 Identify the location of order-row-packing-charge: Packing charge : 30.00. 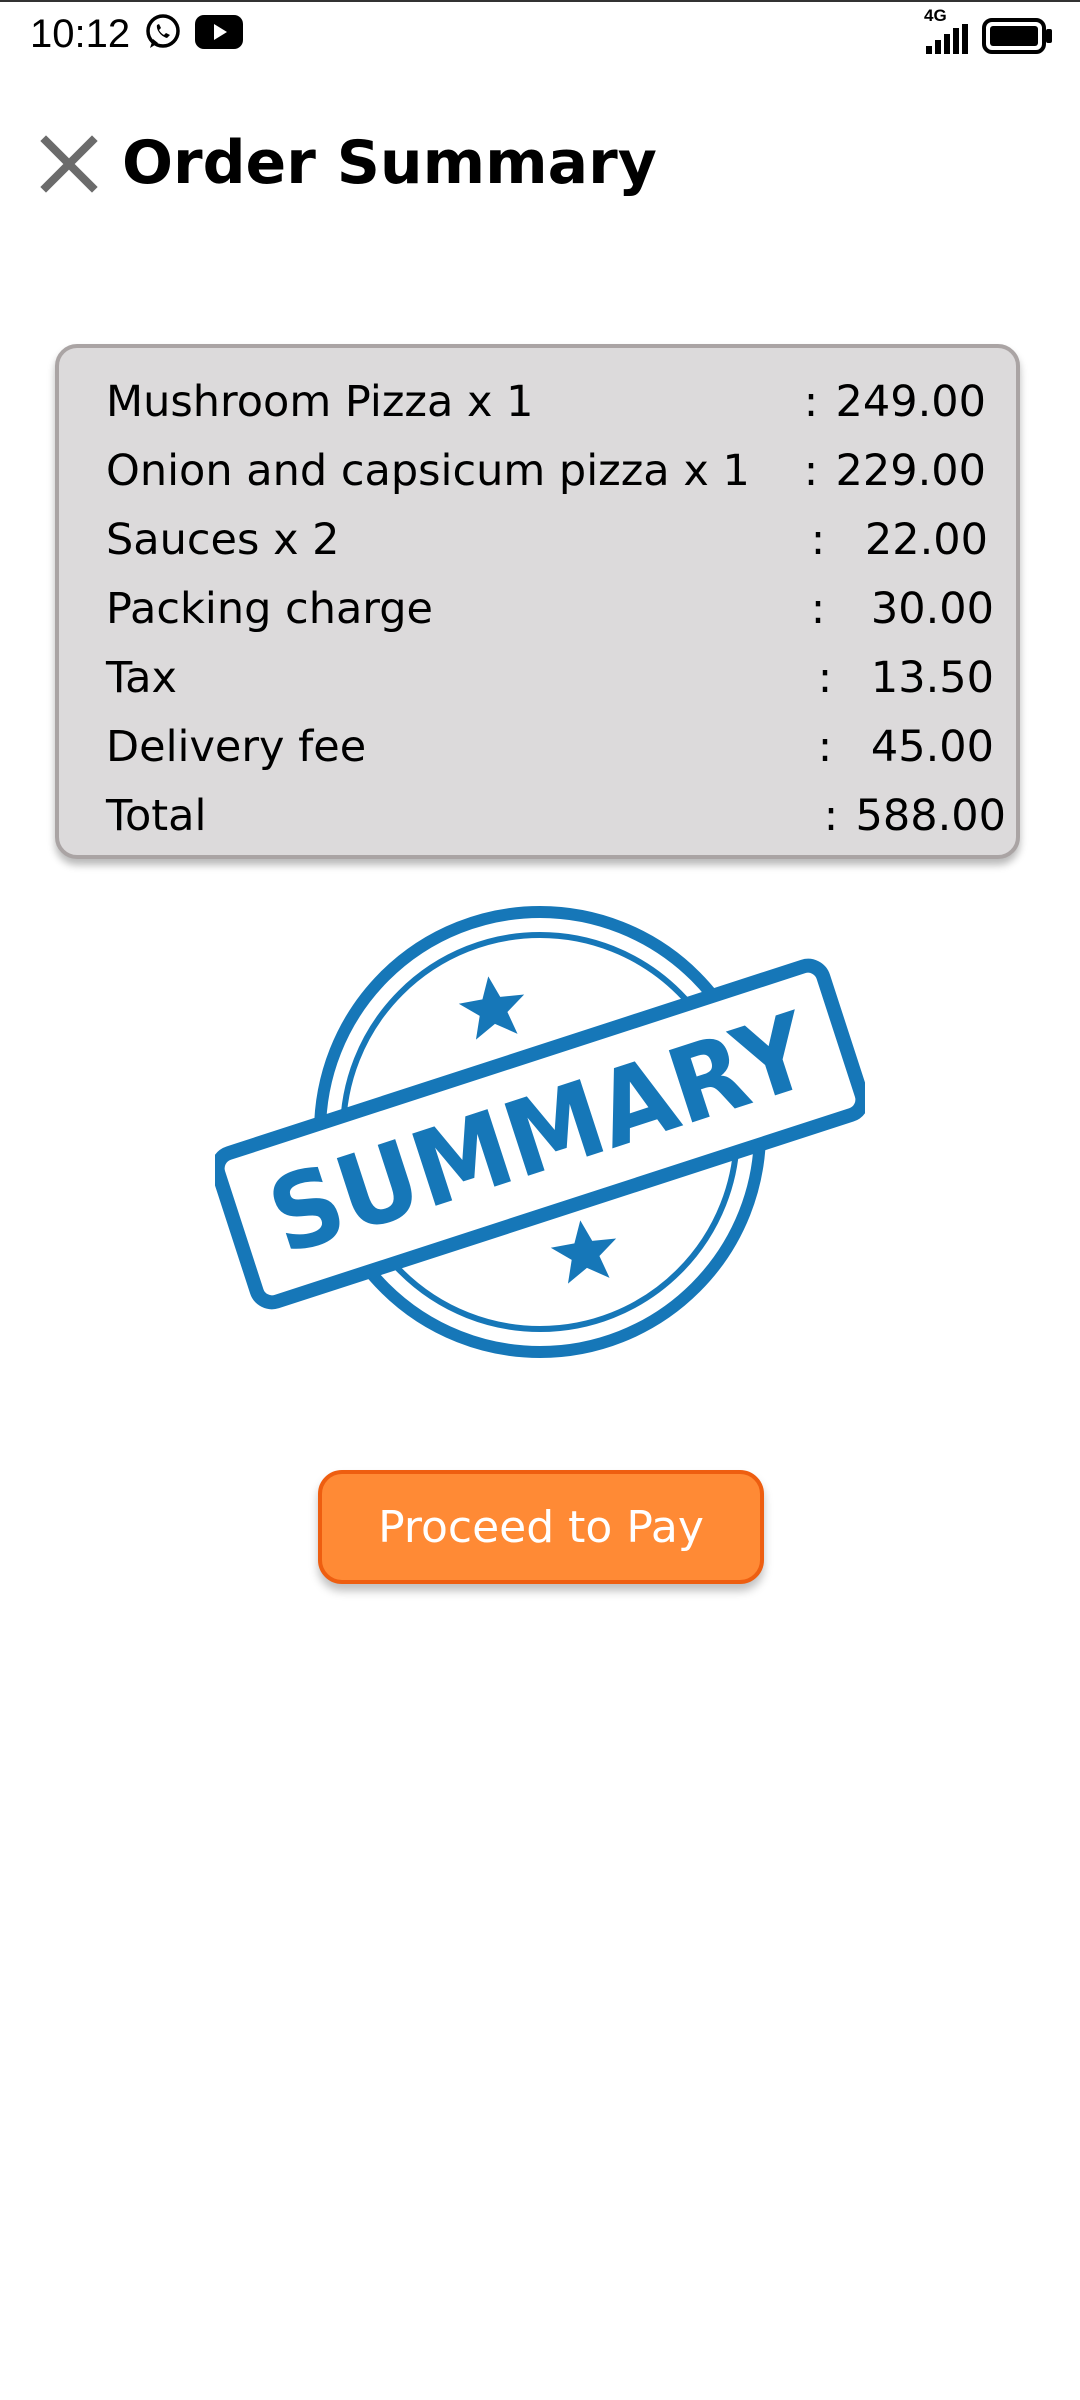
(537, 609).